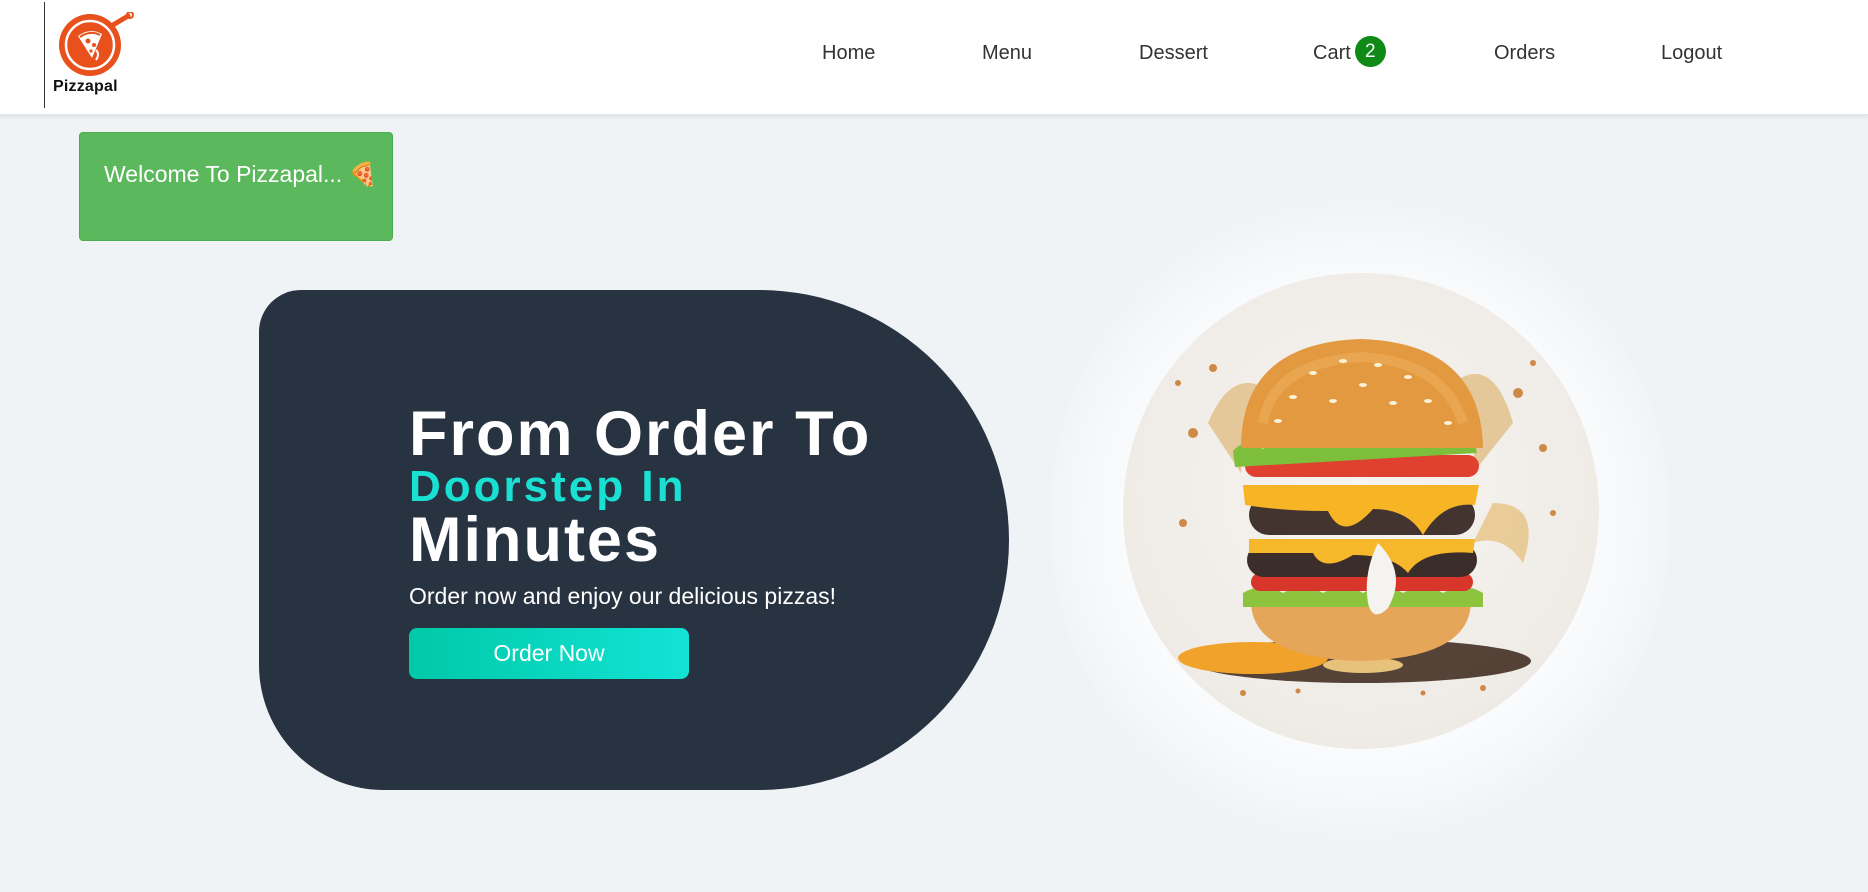 Image resolution: width=1868 pixels, height=892 pixels. I want to click on nav-menu-link: Menu, so click(1007, 53).